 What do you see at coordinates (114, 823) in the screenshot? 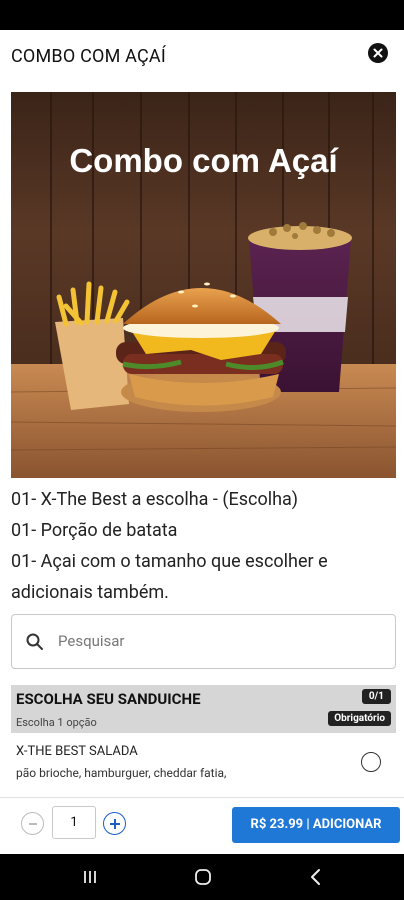
I see `increase-quantity-button` at bounding box center [114, 823].